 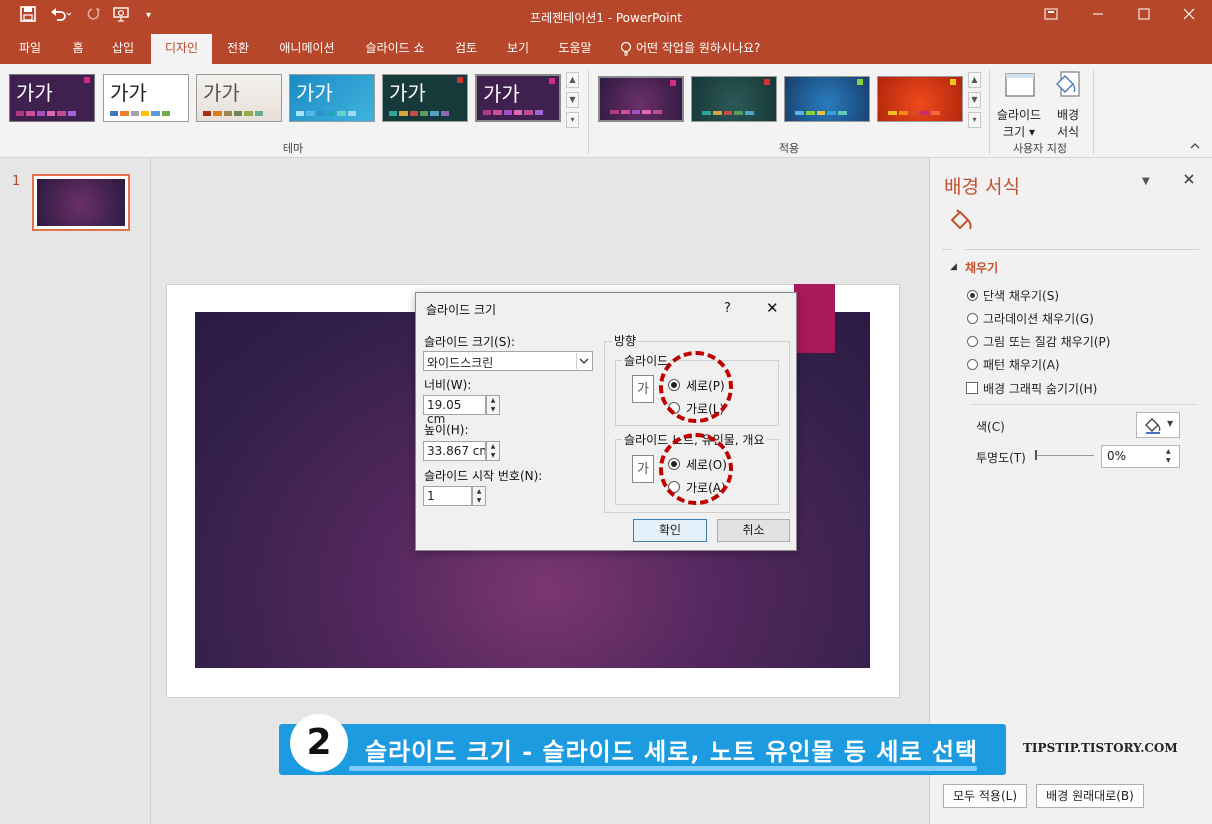 What do you see at coordinates (972, 341) in the screenshot?
I see `picture-fill-radio` at bounding box center [972, 341].